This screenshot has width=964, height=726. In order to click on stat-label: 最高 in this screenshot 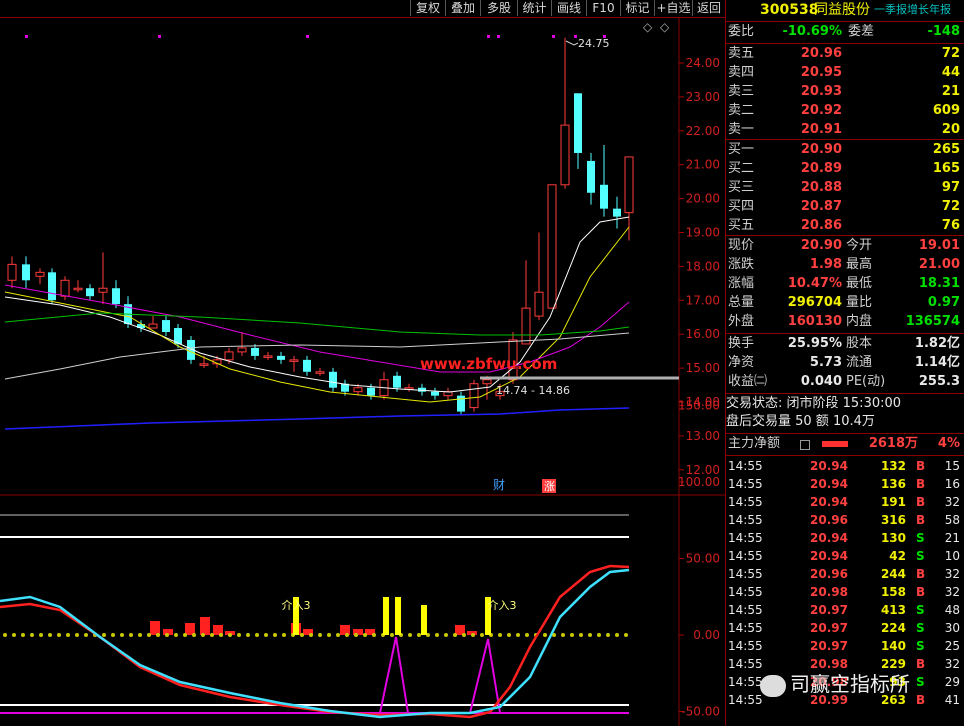, I will do `click(859, 264)`.